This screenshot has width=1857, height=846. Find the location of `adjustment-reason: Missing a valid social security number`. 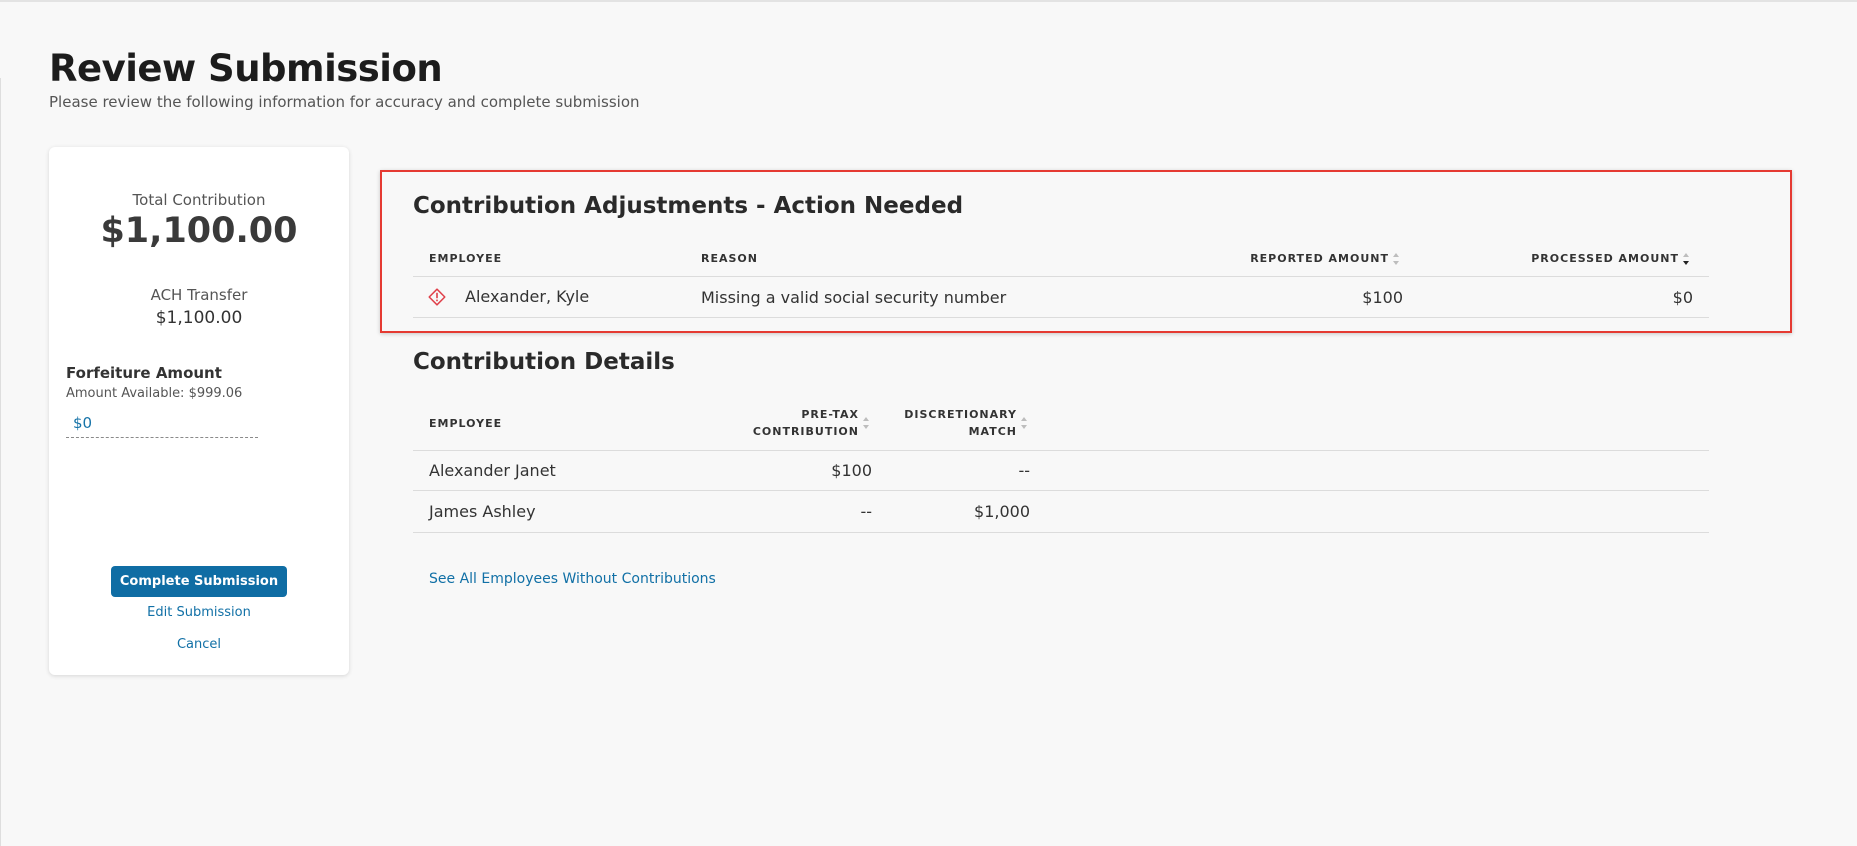

adjustment-reason: Missing a valid social security number is located at coordinates (854, 297).